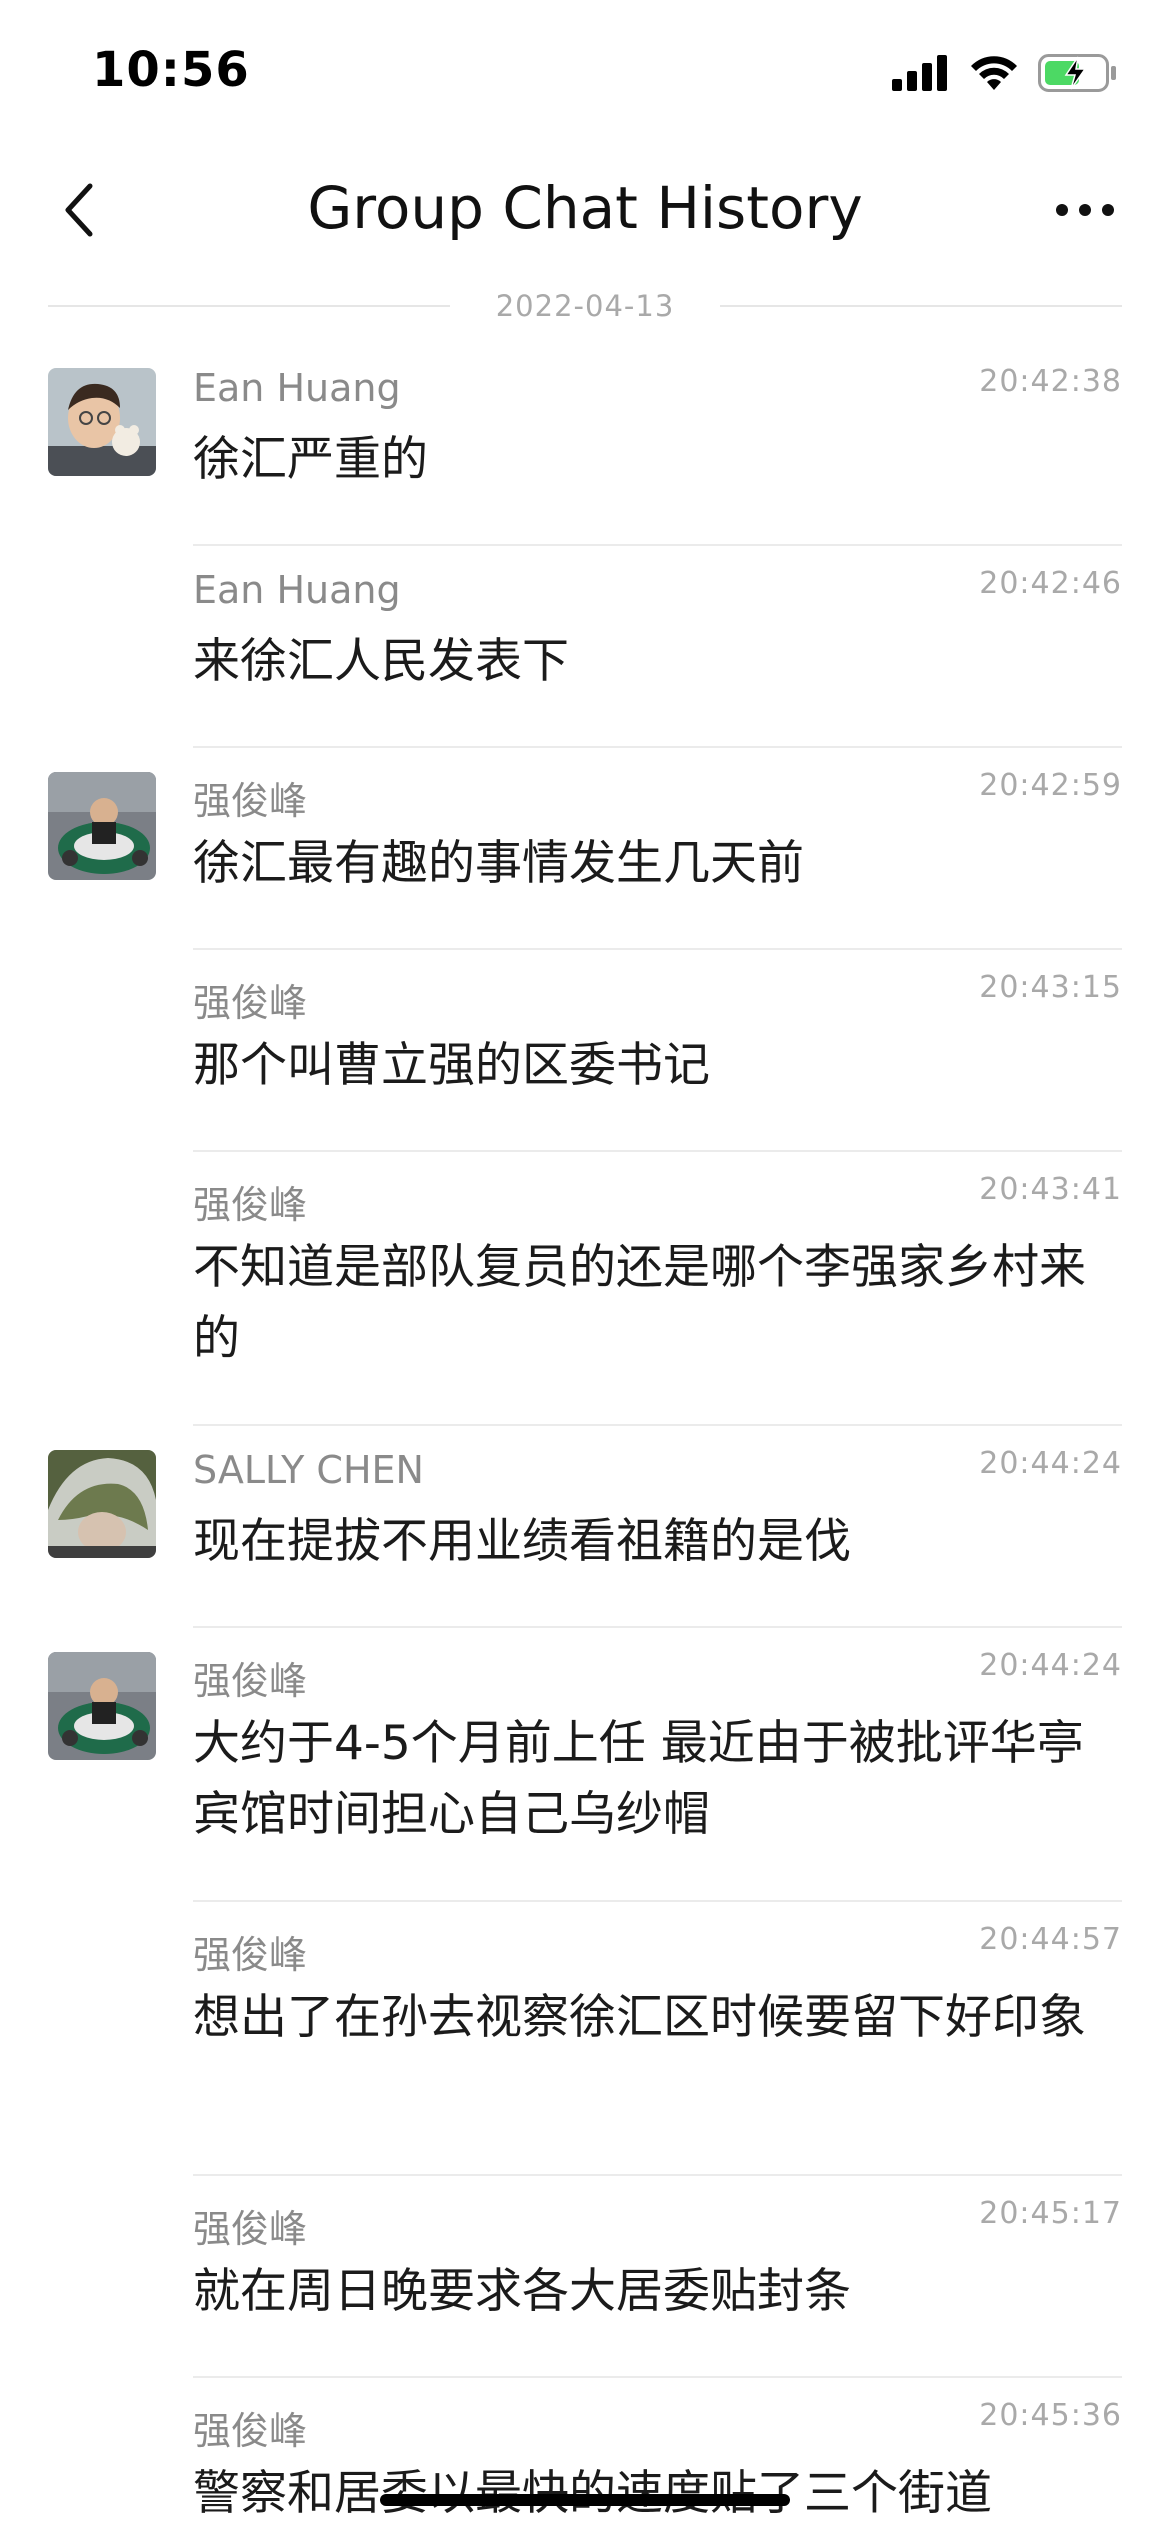 Image resolution: width=1170 pixels, height=2532 pixels. I want to click on date-label: 2022-04-13, so click(585, 306).